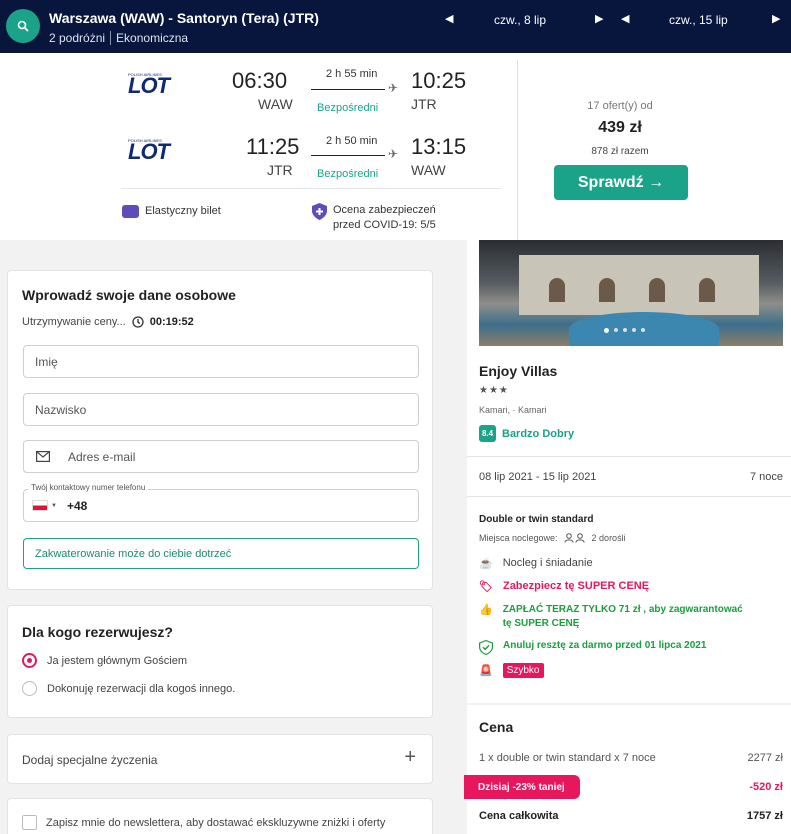  What do you see at coordinates (608, 538) in the screenshot?
I see `beds-value: 2 dorośli` at bounding box center [608, 538].